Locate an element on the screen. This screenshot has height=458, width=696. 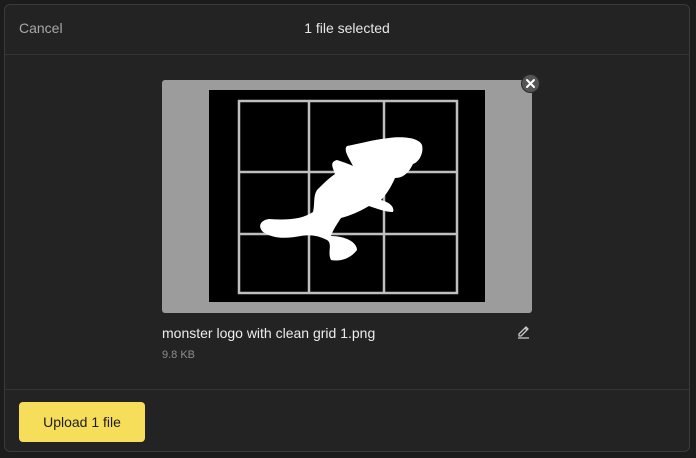
dialog-header: Cancel 1 file selected is located at coordinates (347, 30).